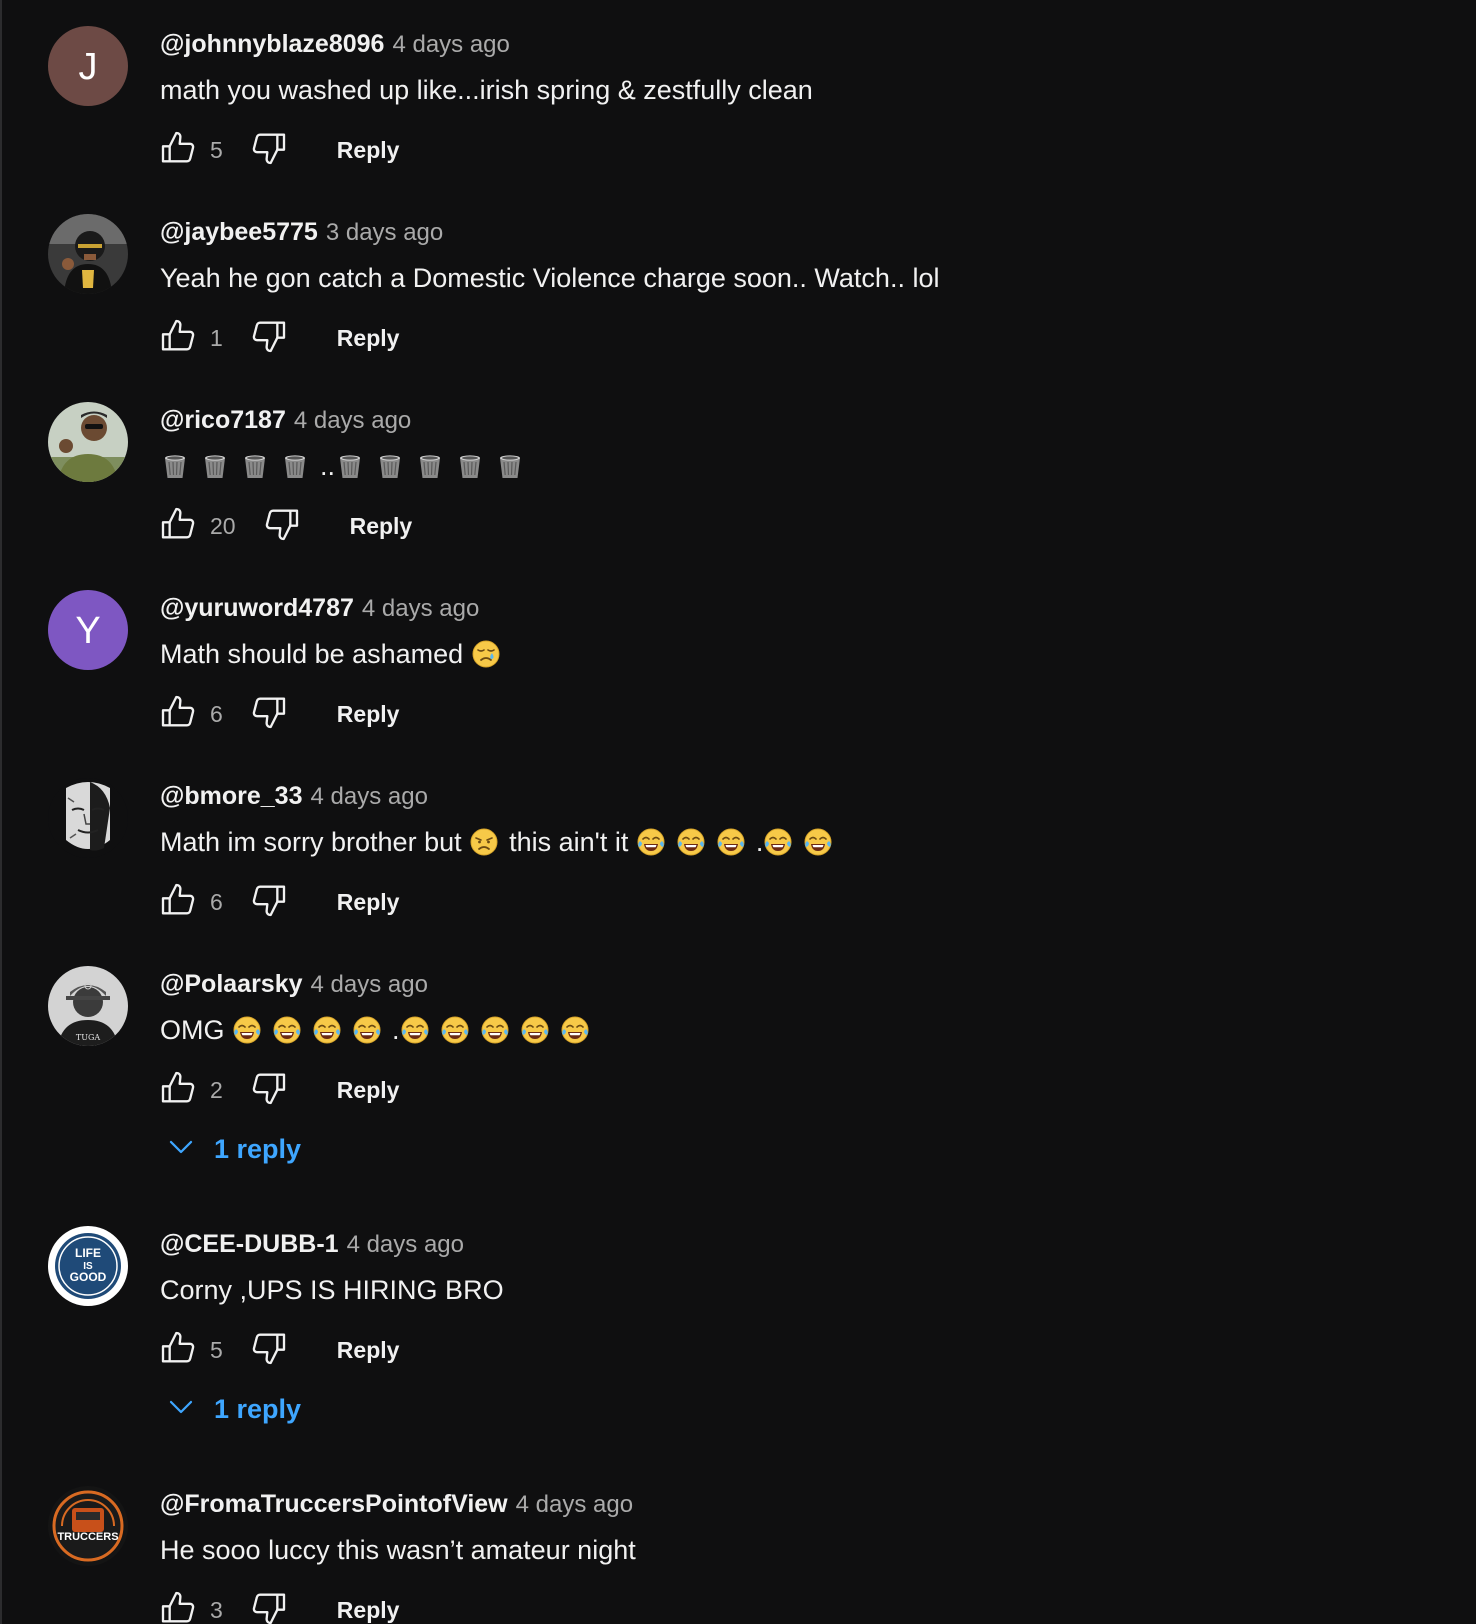  I want to click on avatar: TUGA, so click(88, 1006).